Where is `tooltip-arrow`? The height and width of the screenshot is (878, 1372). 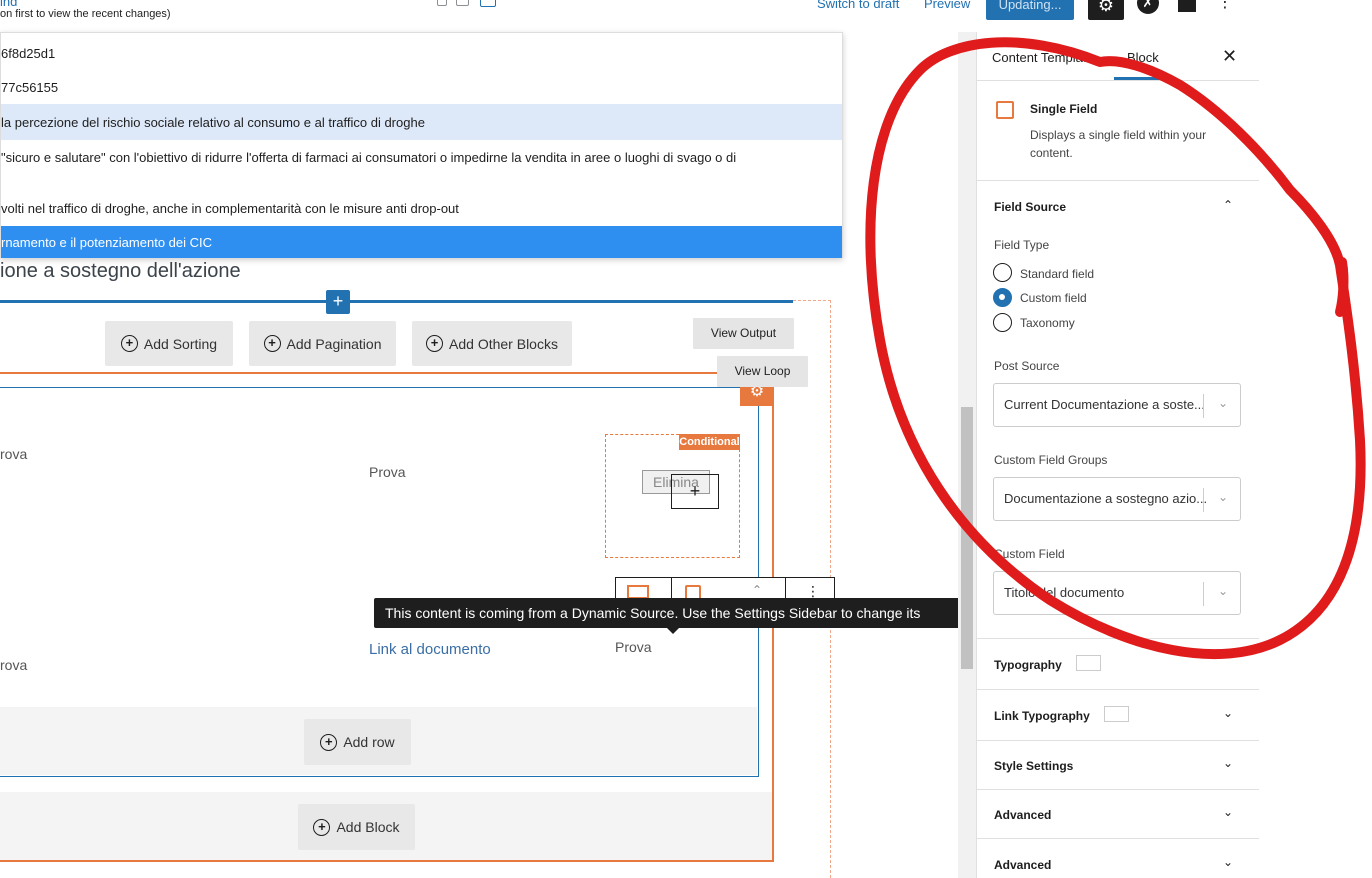
tooltip-arrow is located at coordinates (673, 630).